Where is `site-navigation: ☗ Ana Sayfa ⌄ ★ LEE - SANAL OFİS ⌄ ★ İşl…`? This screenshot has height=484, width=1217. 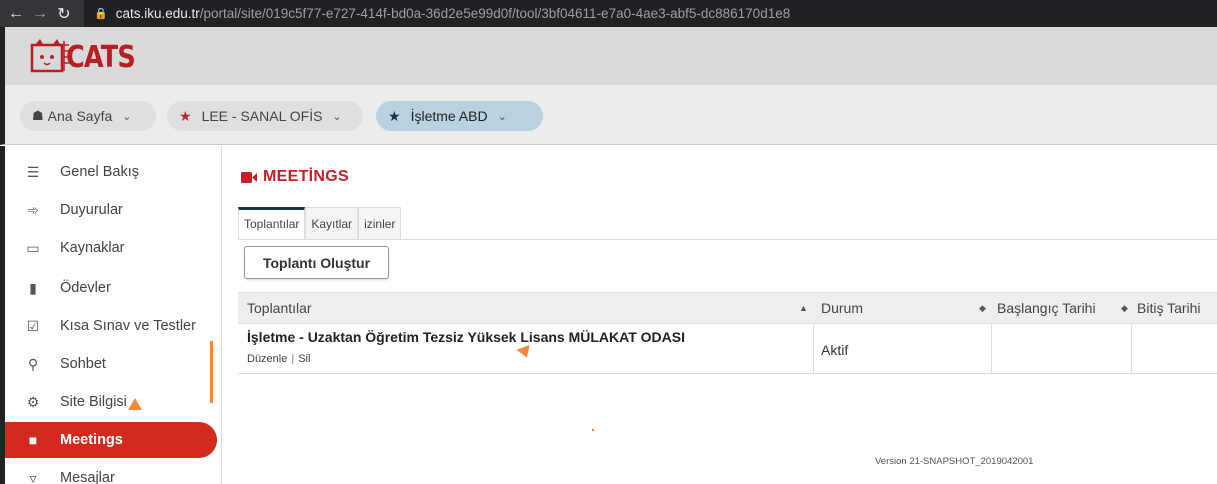 site-navigation: ☗ Ana Sayfa ⌄ ★ LEE - SANAL OFİS ⌄ ★ İşl… is located at coordinates (608, 115).